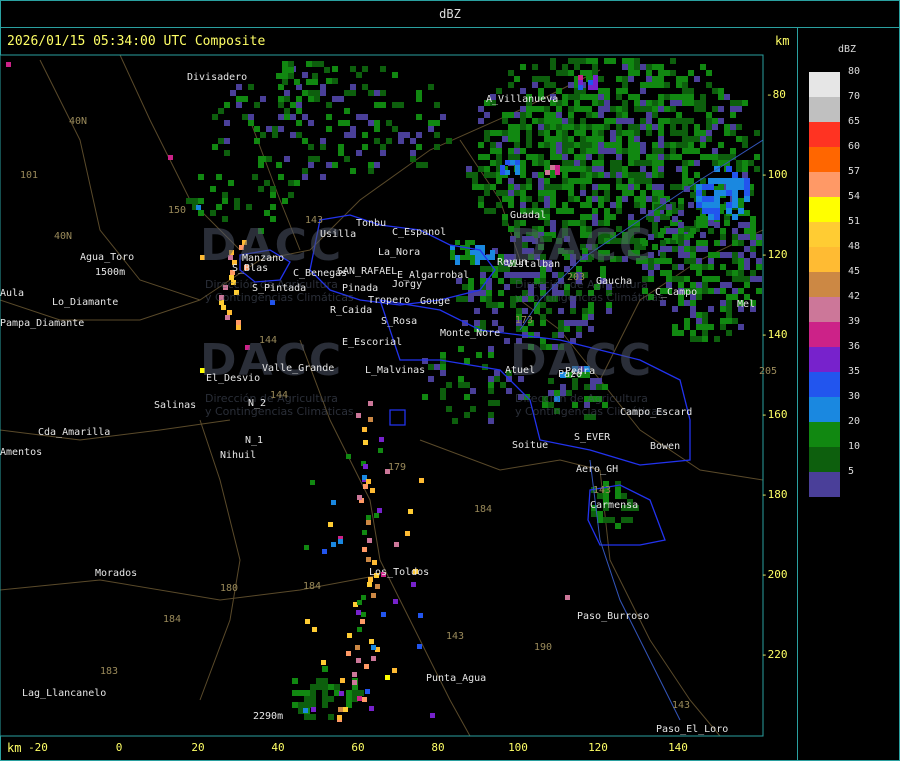  Describe the element at coordinates (372, 342) in the screenshot. I see `place-label: E_Escorial` at that location.